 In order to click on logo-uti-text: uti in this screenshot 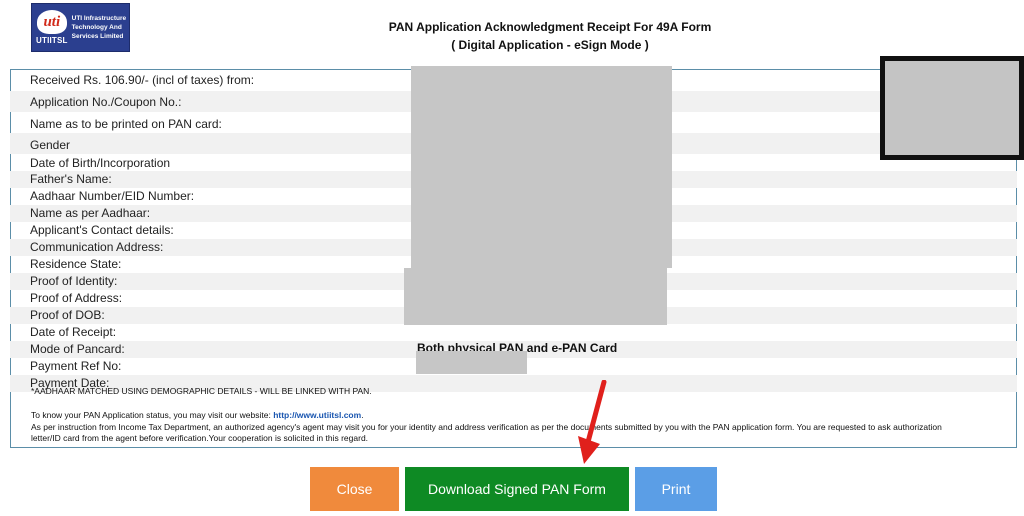, I will do `click(51, 22)`.